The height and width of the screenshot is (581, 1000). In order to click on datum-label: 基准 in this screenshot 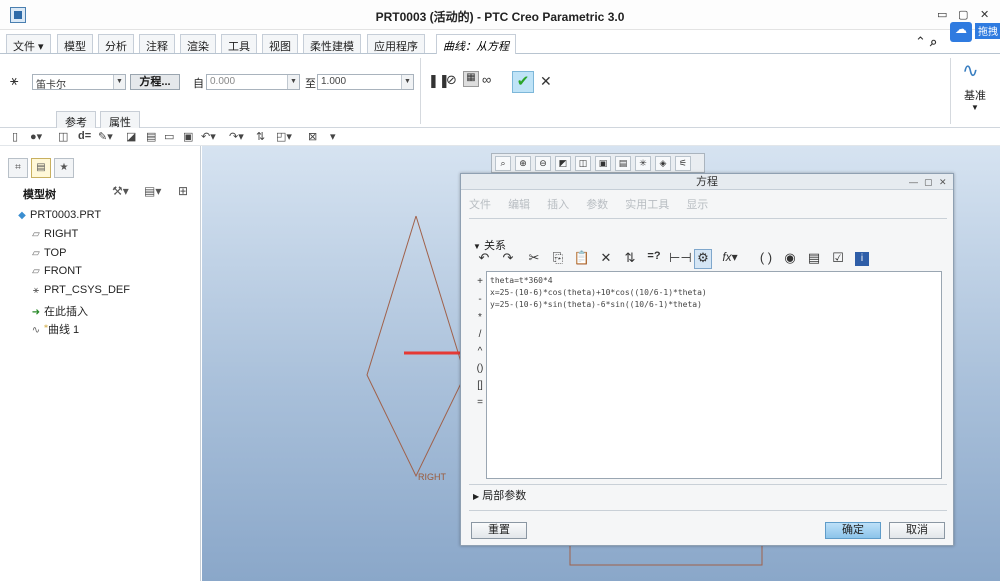, I will do `click(975, 95)`.